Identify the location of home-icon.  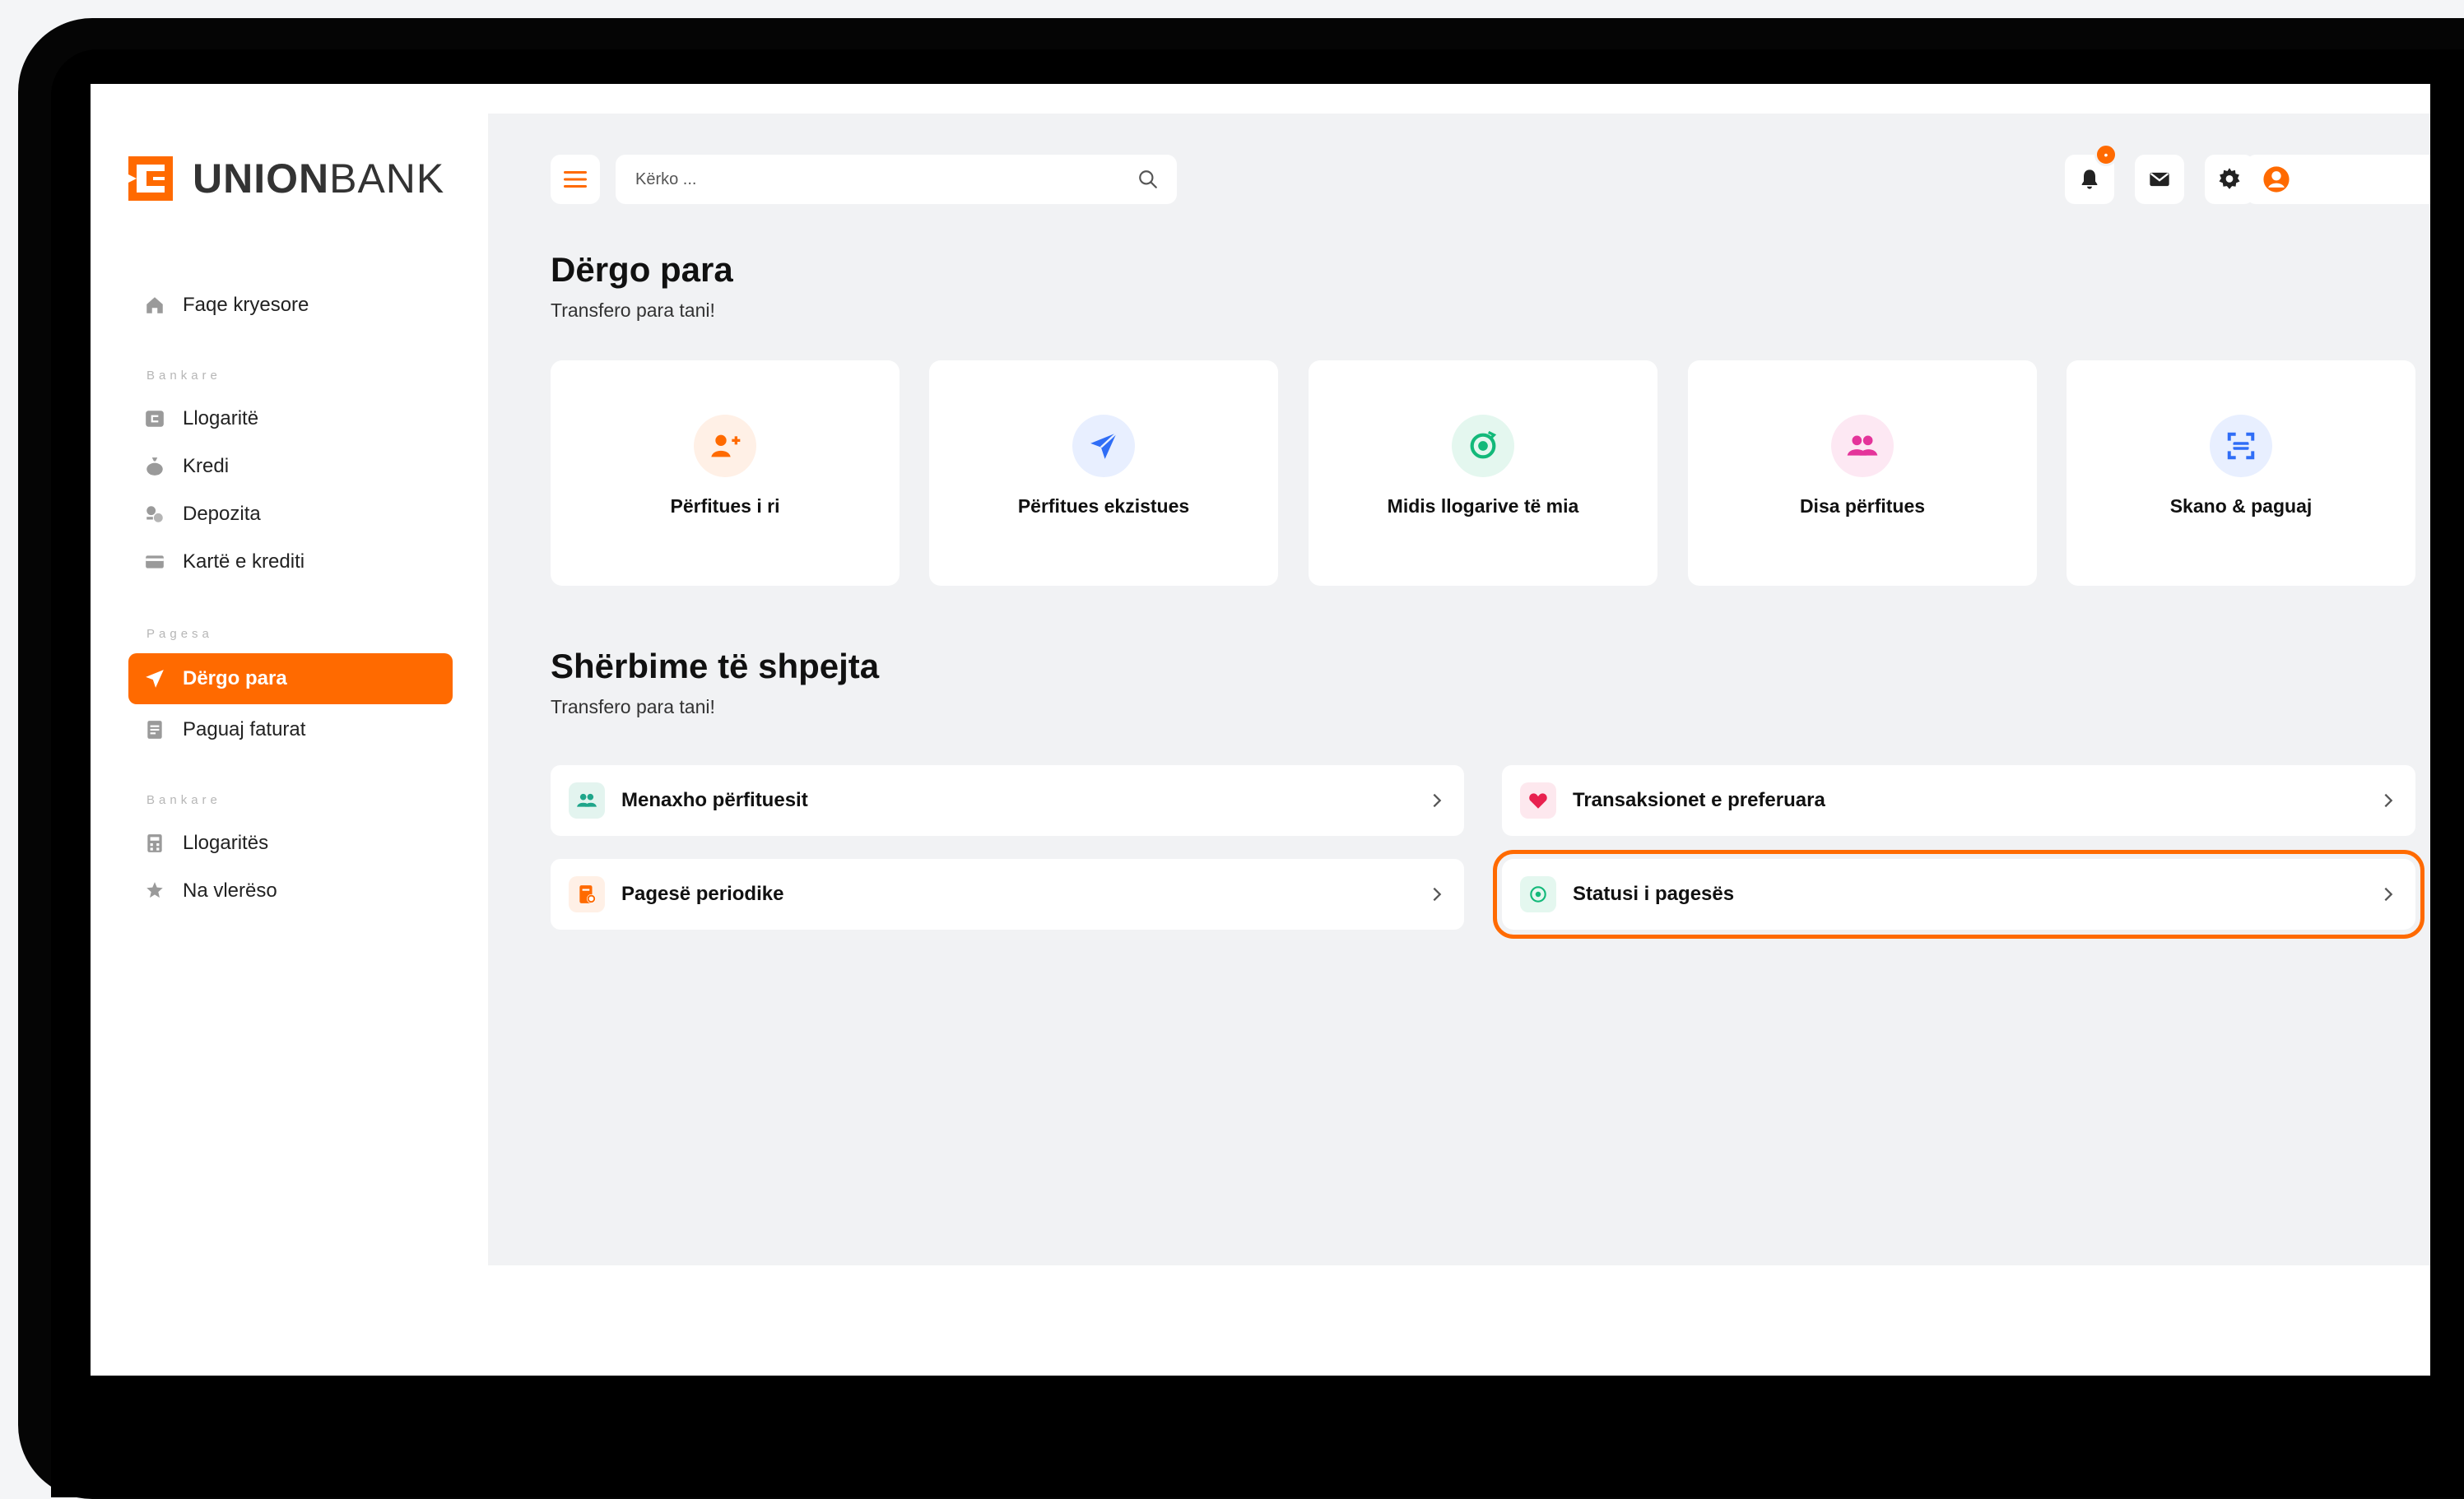
(154, 305).